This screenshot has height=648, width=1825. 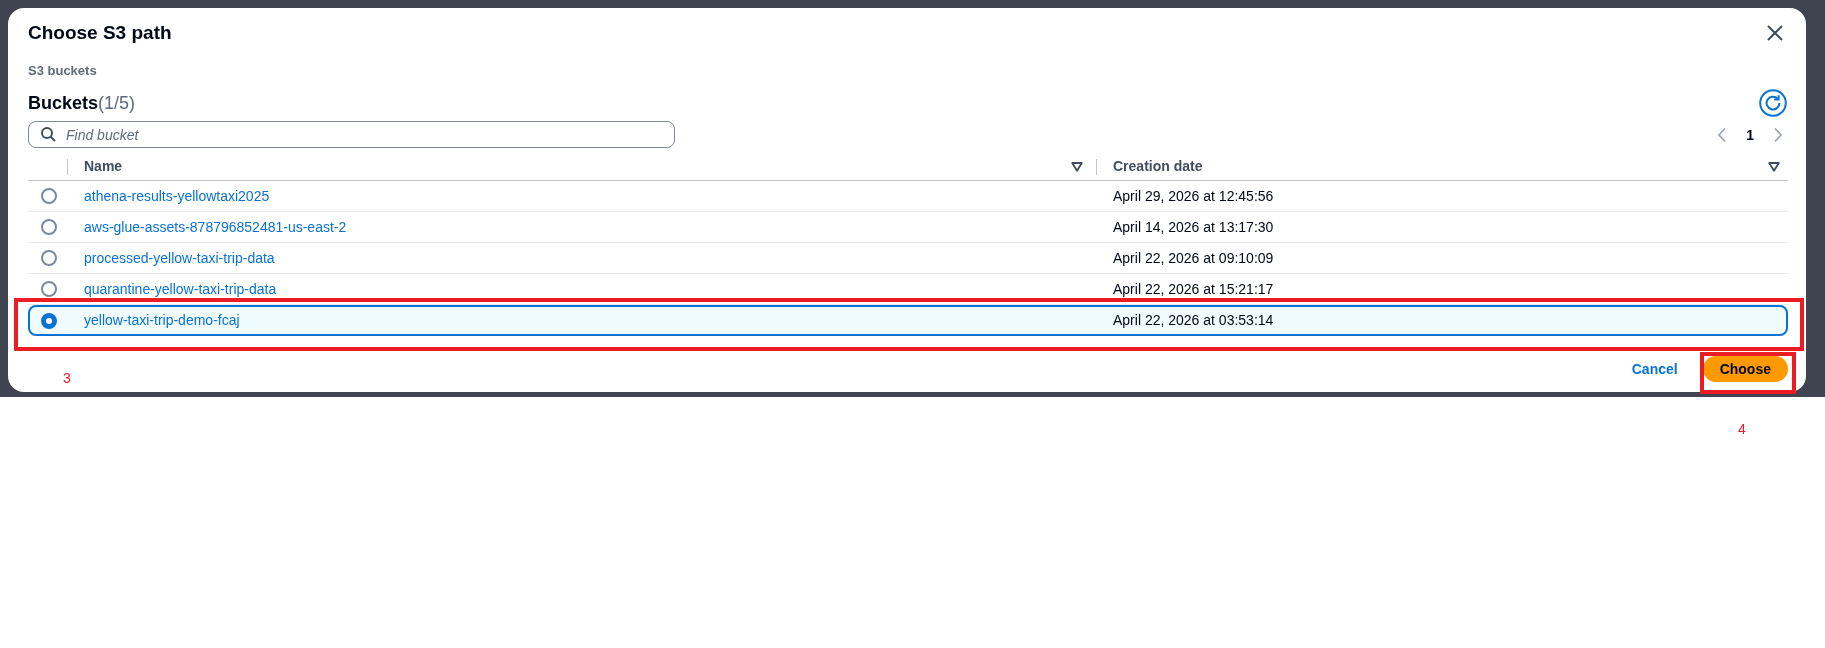 What do you see at coordinates (1193, 196) in the screenshot?
I see `table-cell: April 29, 2026 at 12:45:56` at bounding box center [1193, 196].